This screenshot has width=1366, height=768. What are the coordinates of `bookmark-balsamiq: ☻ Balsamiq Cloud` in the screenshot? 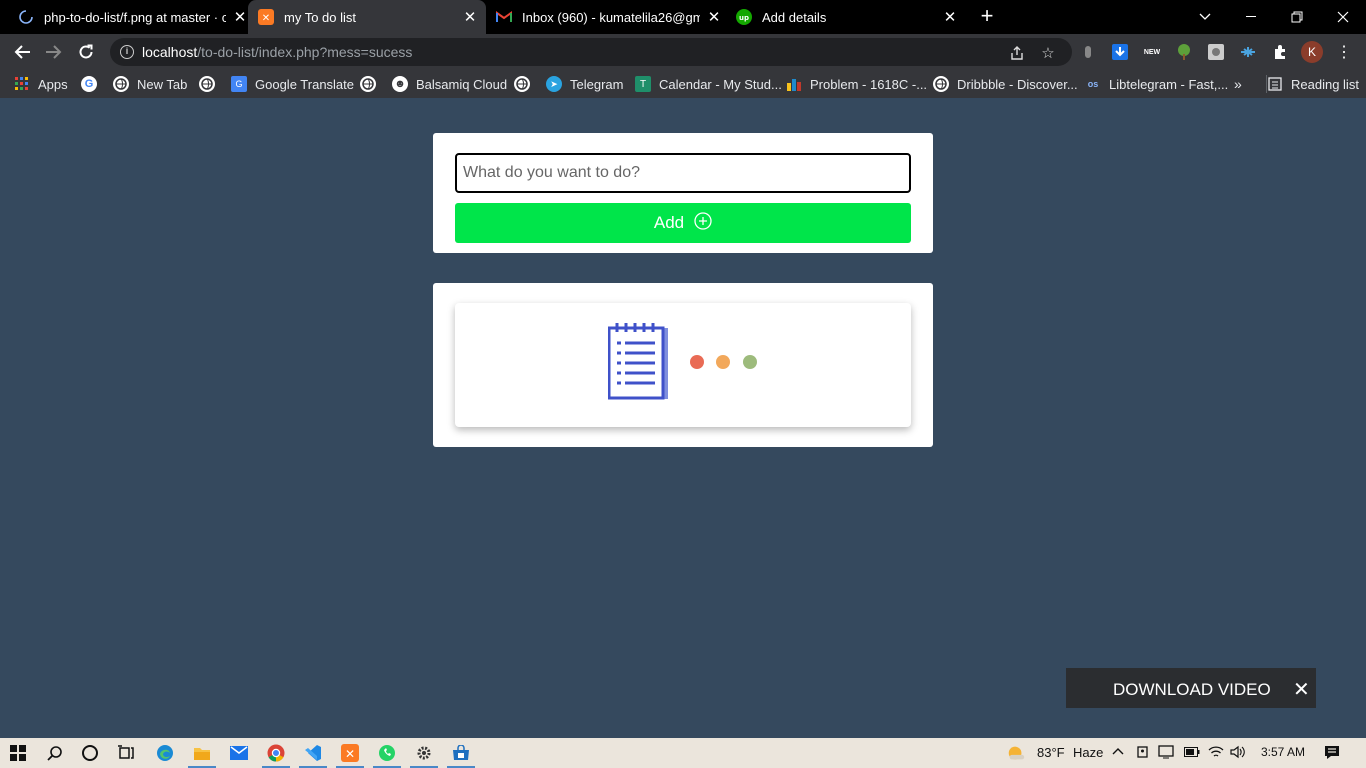 It's located at (449, 84).